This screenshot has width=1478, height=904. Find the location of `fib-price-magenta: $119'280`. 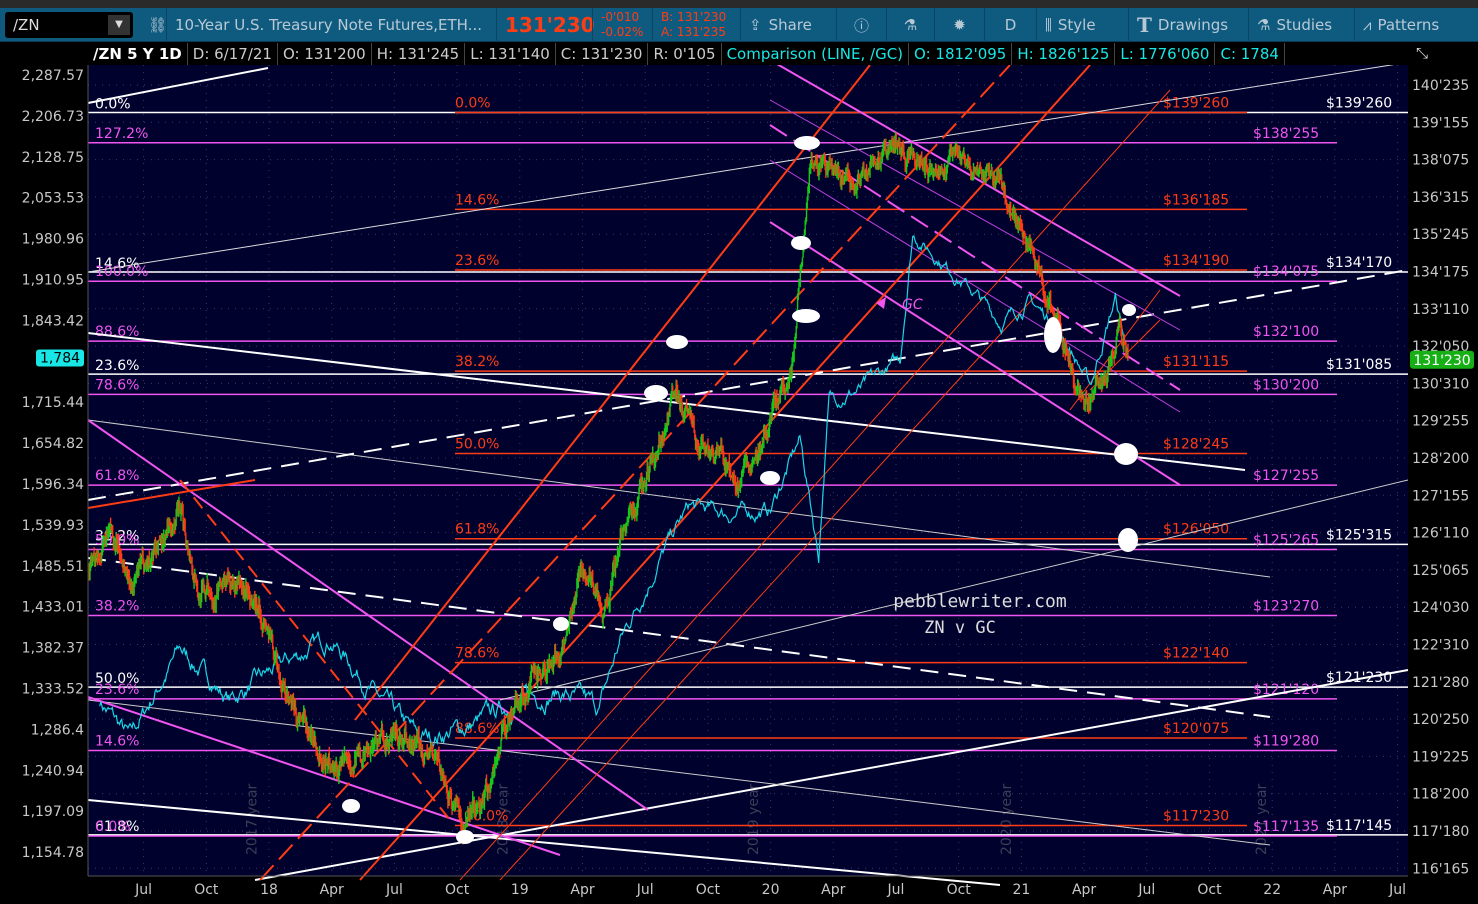

fib-price-magenta: $119'280 is located at coordinates (1286, 741).